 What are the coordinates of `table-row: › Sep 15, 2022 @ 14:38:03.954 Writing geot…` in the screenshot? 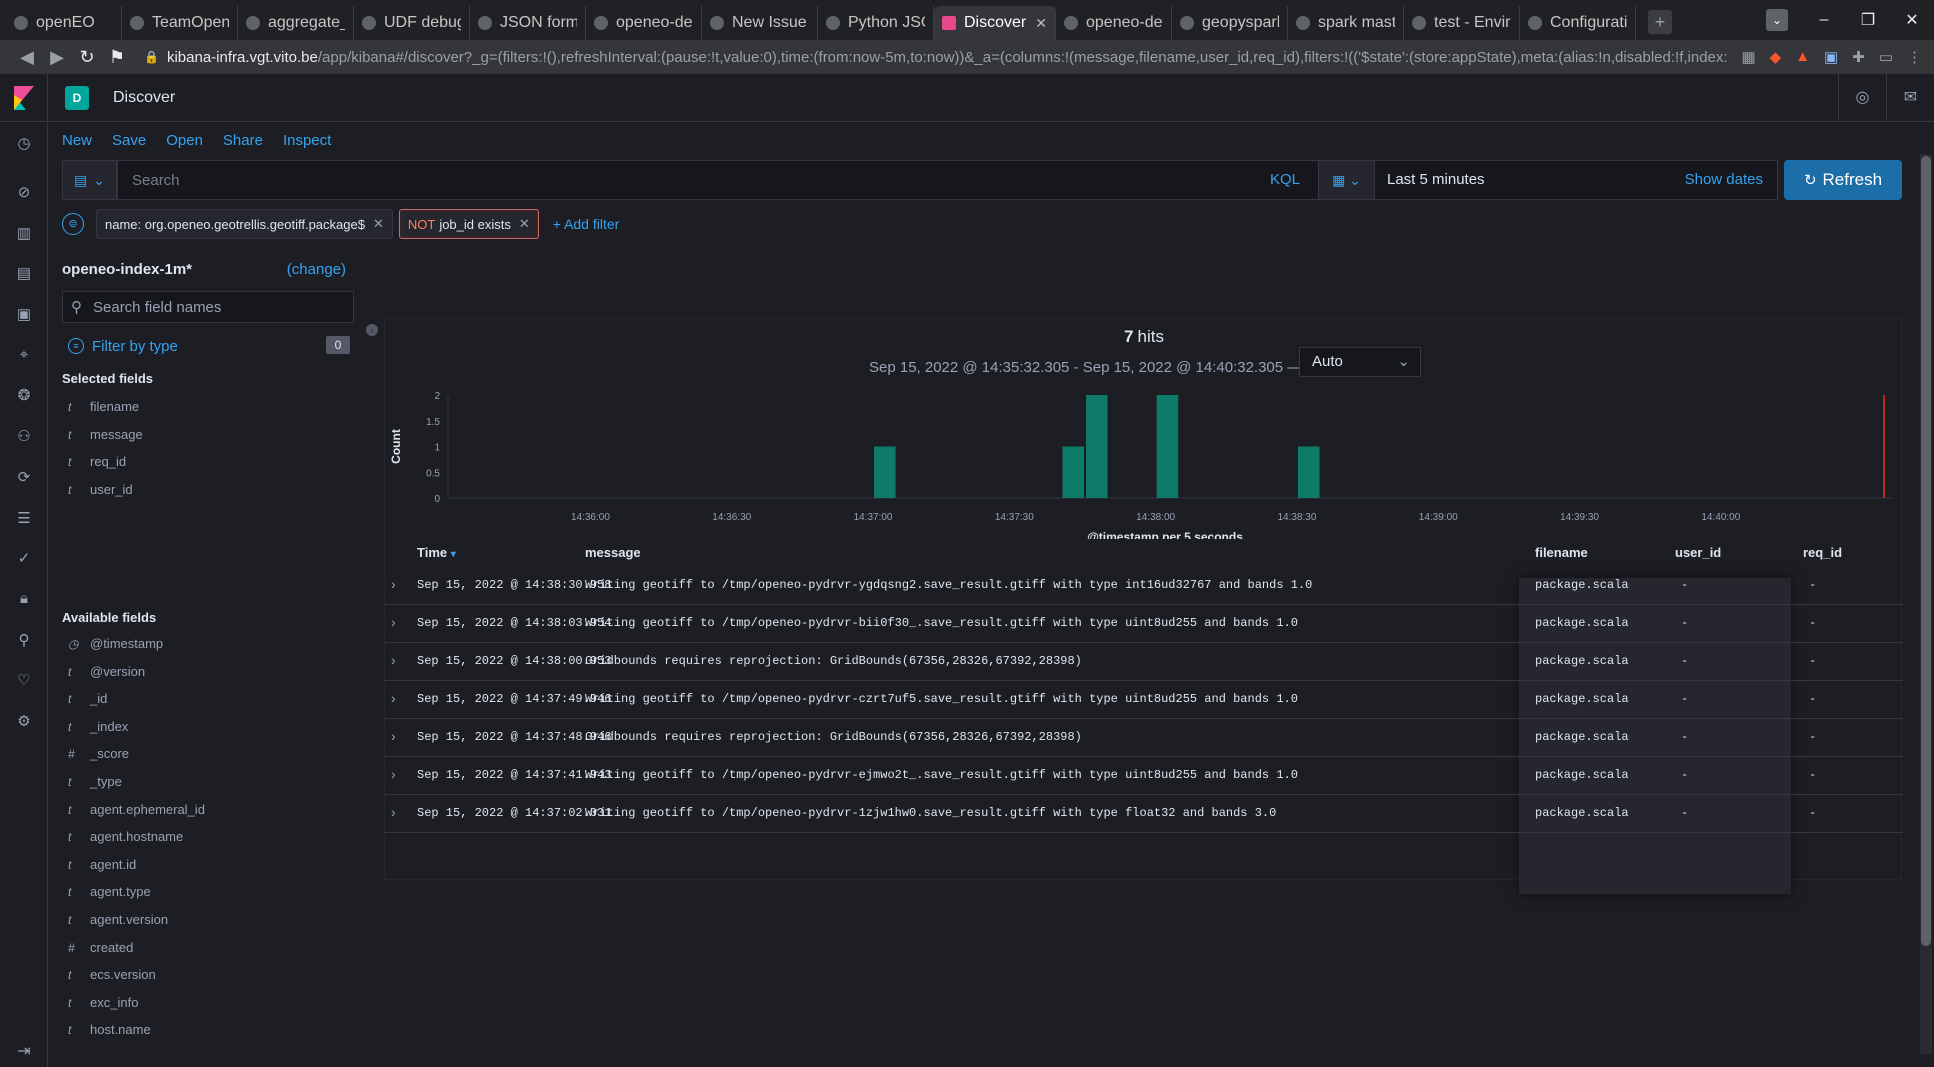 It's located at (1144, 624).